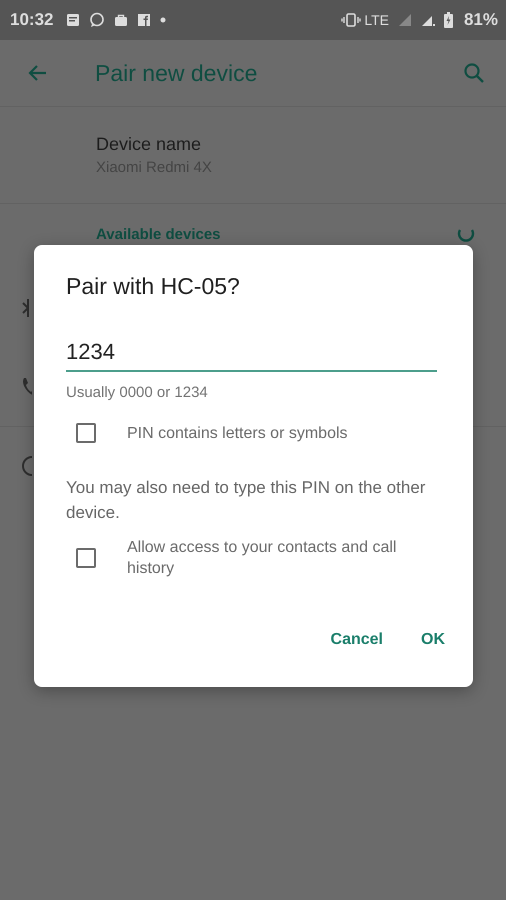 The image size is (506, 900). Describe the element at coordinates (27, 387) in the screenshot. I see `phone-icon` at that location.